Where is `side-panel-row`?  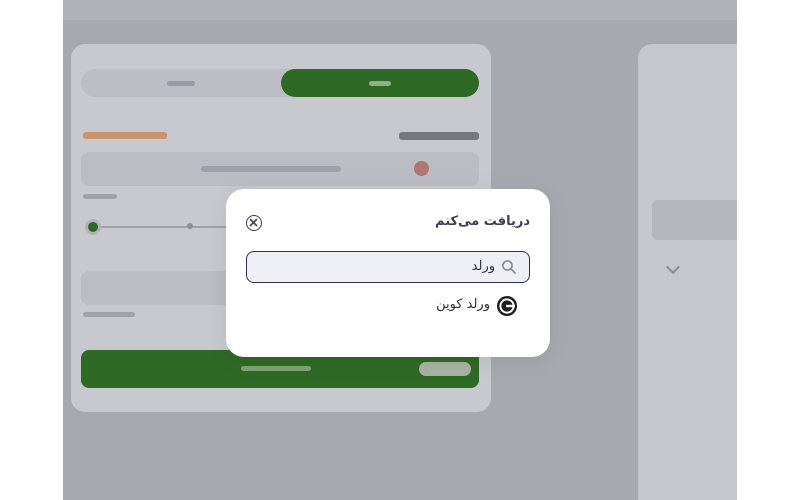
side-panel-row is located at coordinates (694, 220).